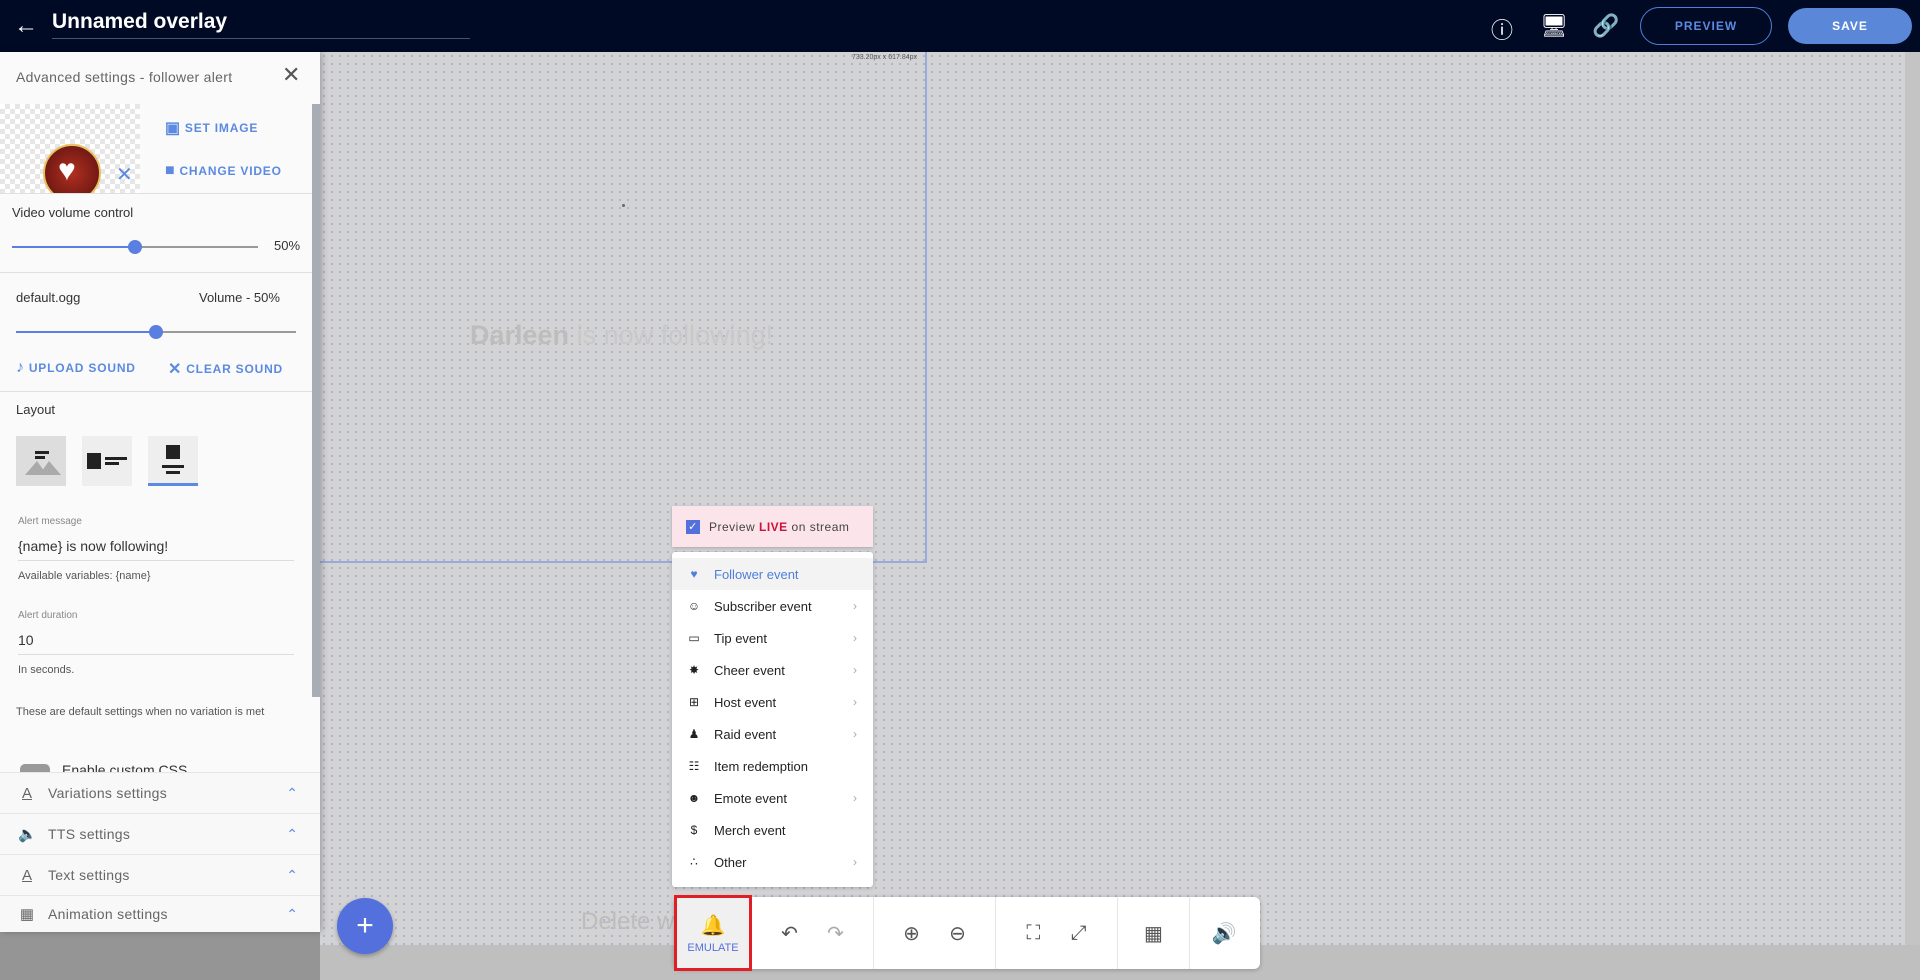 Image resolution: width=1920 pixels, height=980 pixels. Describe the element at coordinates (1079, 933) in the screenshot. I see `exit-fullscreen-icon: ⤢` at that location.